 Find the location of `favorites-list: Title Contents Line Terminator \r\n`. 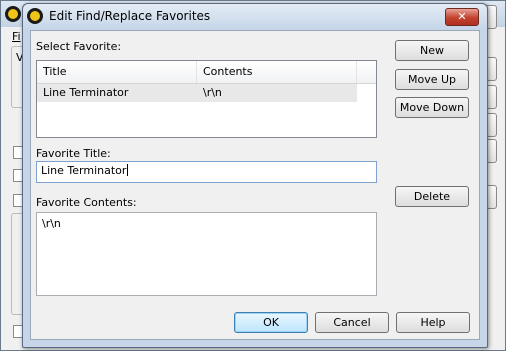

favorites-list: Title Contents Line Terminator \r\n is located at coordinates (206, 99).